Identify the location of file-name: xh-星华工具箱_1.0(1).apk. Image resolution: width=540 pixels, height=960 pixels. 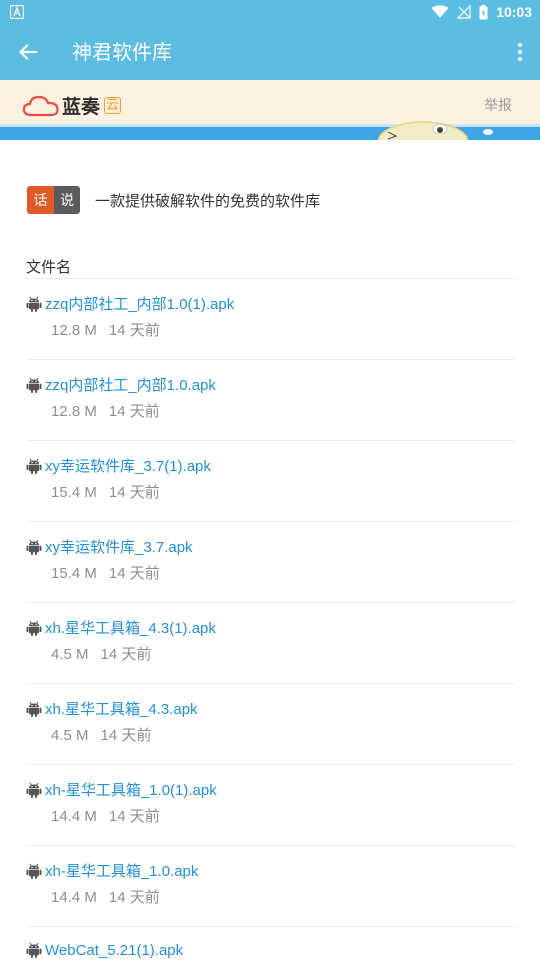
(131, 789).